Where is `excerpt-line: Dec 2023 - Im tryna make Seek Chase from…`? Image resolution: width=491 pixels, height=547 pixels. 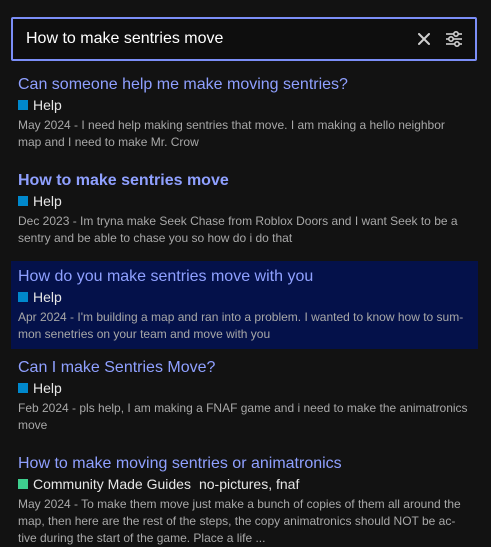
excerpt-line: Dec 2023 - Im tryna make Seek Chase from… is located at coordinates (238, 221).